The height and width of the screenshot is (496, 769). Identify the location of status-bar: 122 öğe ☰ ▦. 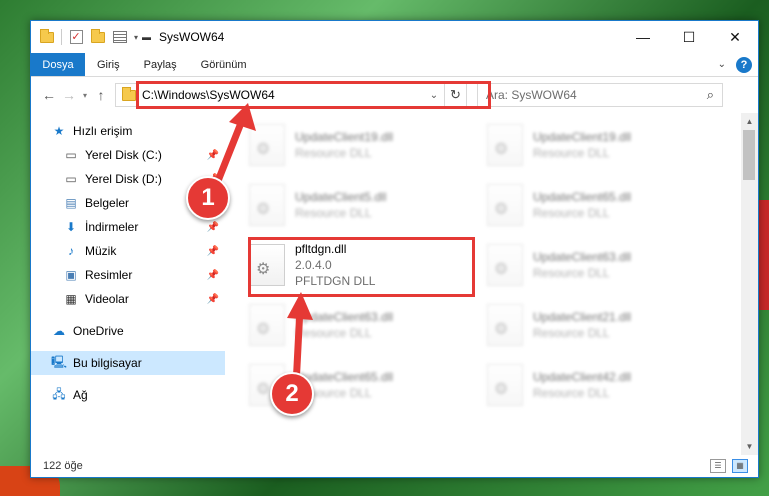
(394, 466).